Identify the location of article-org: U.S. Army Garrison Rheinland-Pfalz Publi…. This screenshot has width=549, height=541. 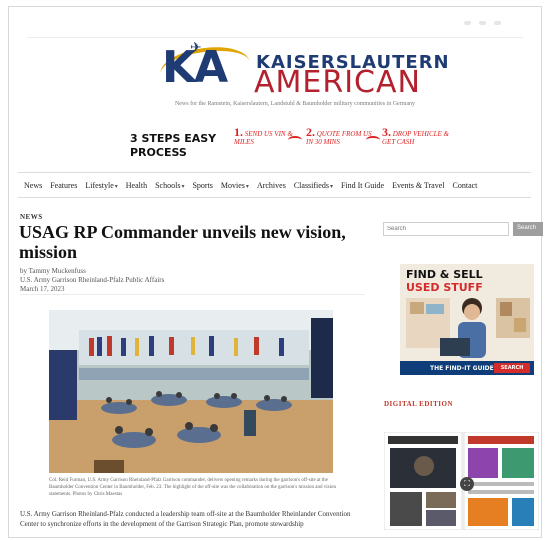
(92, 280).